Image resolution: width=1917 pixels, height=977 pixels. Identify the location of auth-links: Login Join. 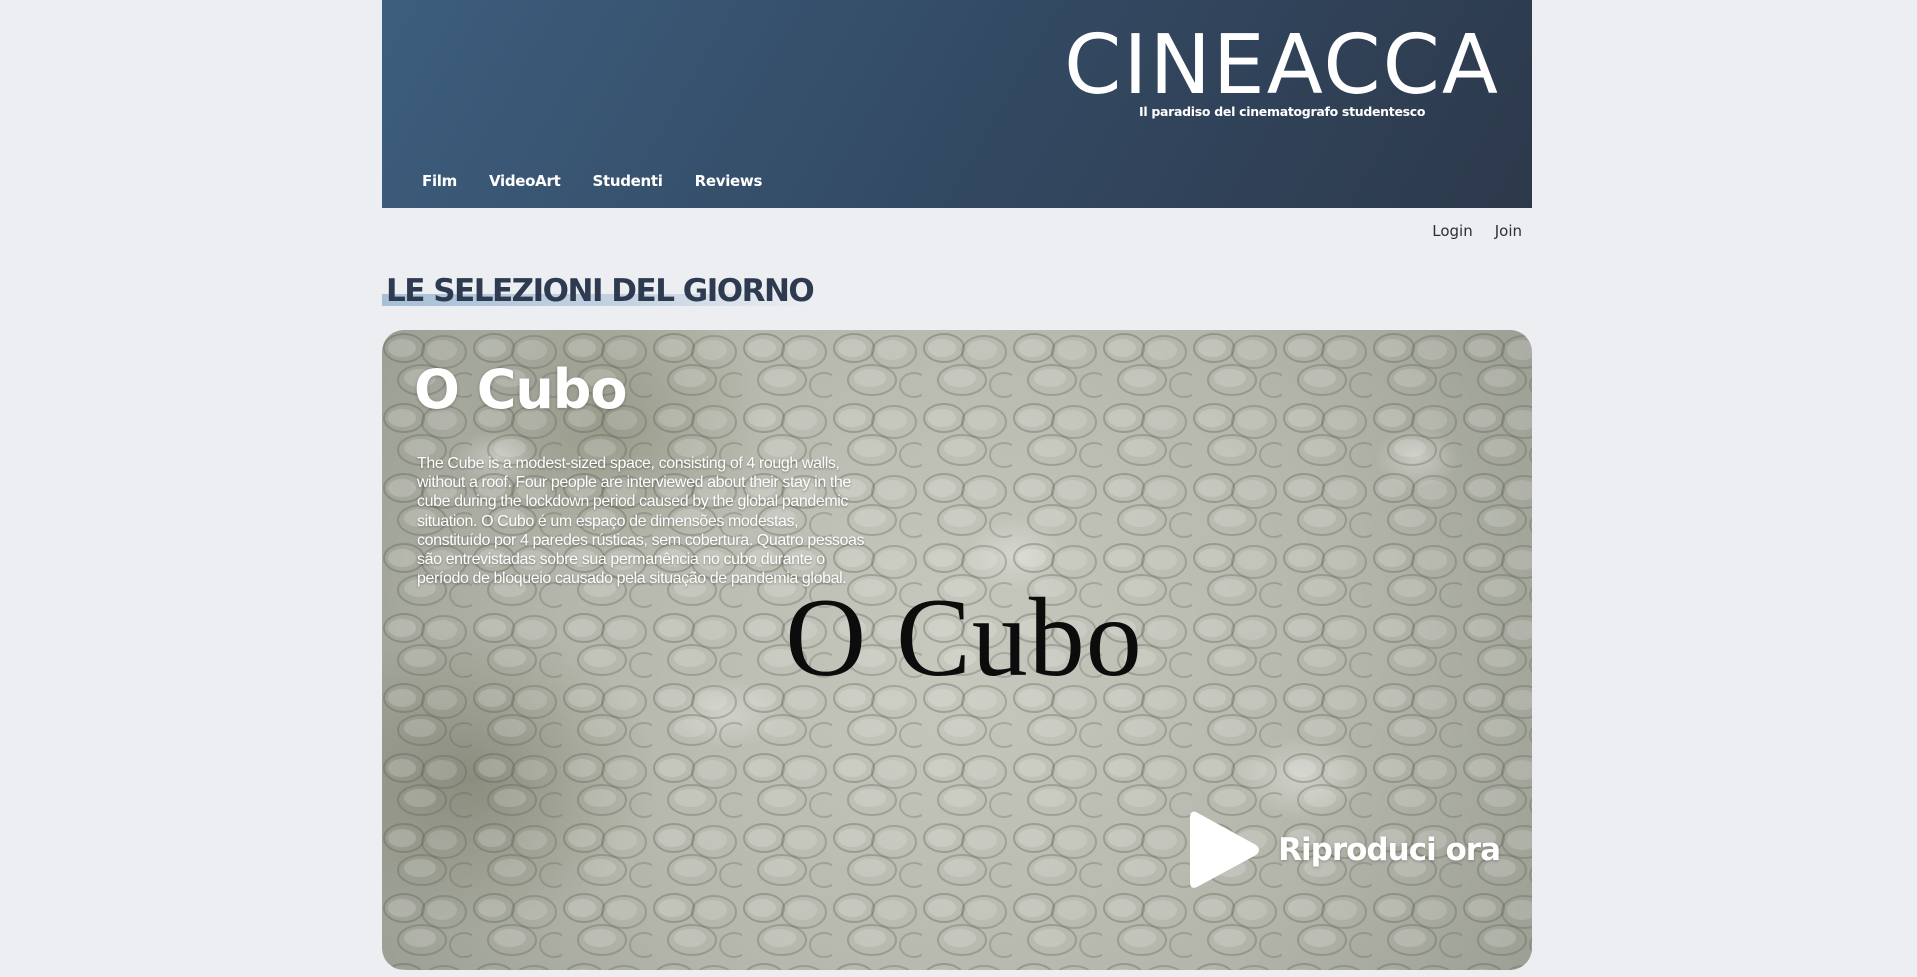
(1477, 231).